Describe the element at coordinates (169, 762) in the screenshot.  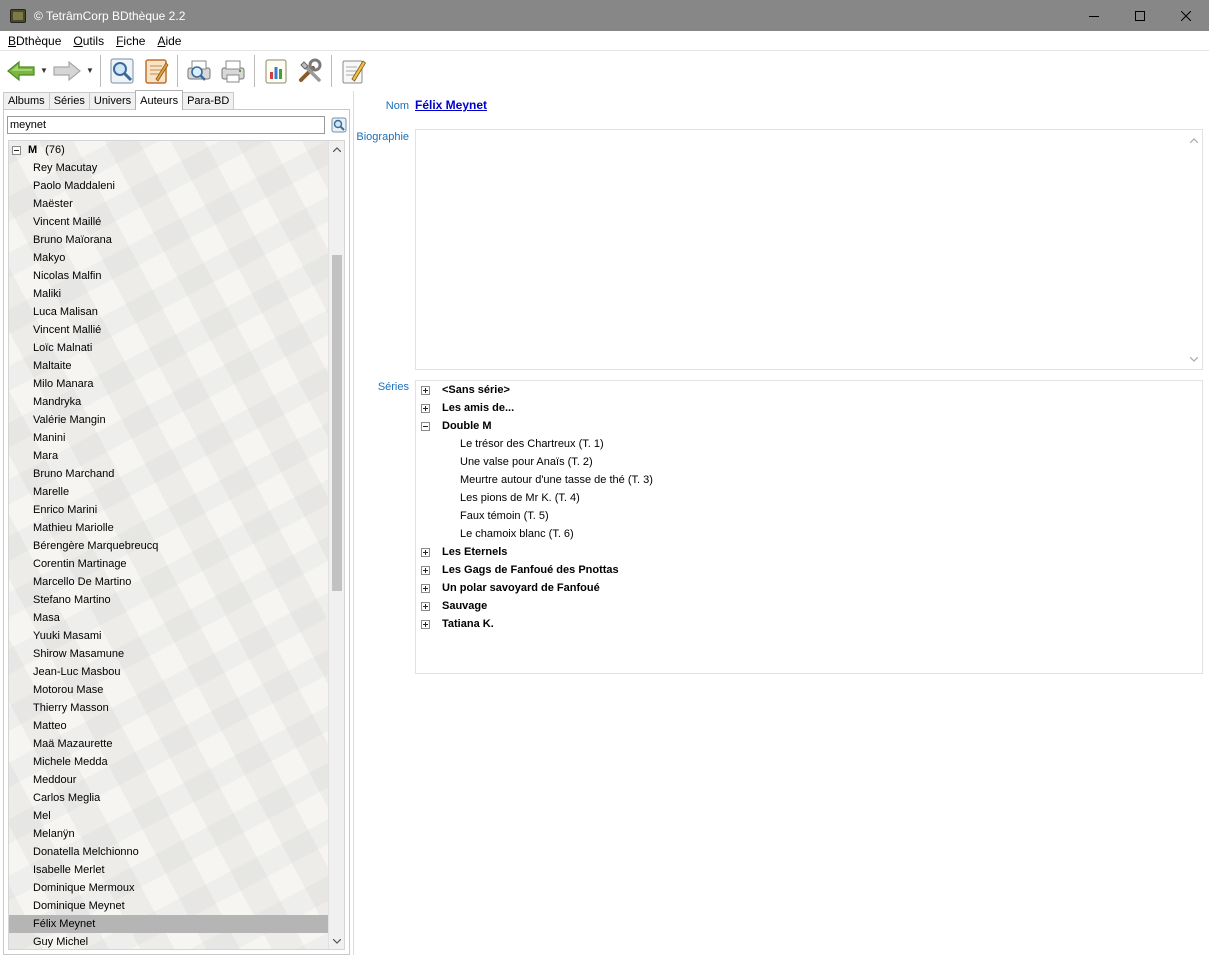
I see `author-list-item: Michele Medda` at that location.